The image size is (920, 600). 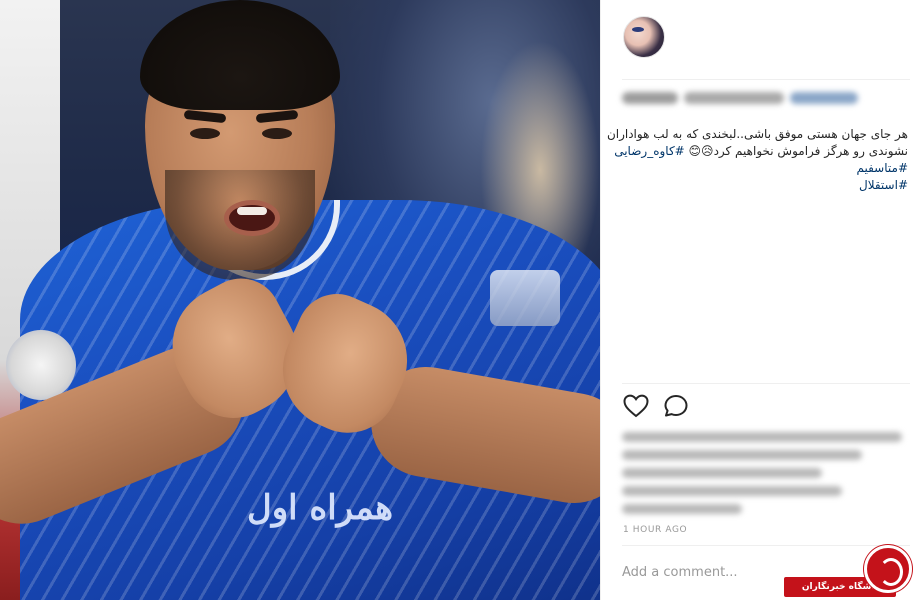 I want to click on blurred-comments, so click(x=766, y=473).